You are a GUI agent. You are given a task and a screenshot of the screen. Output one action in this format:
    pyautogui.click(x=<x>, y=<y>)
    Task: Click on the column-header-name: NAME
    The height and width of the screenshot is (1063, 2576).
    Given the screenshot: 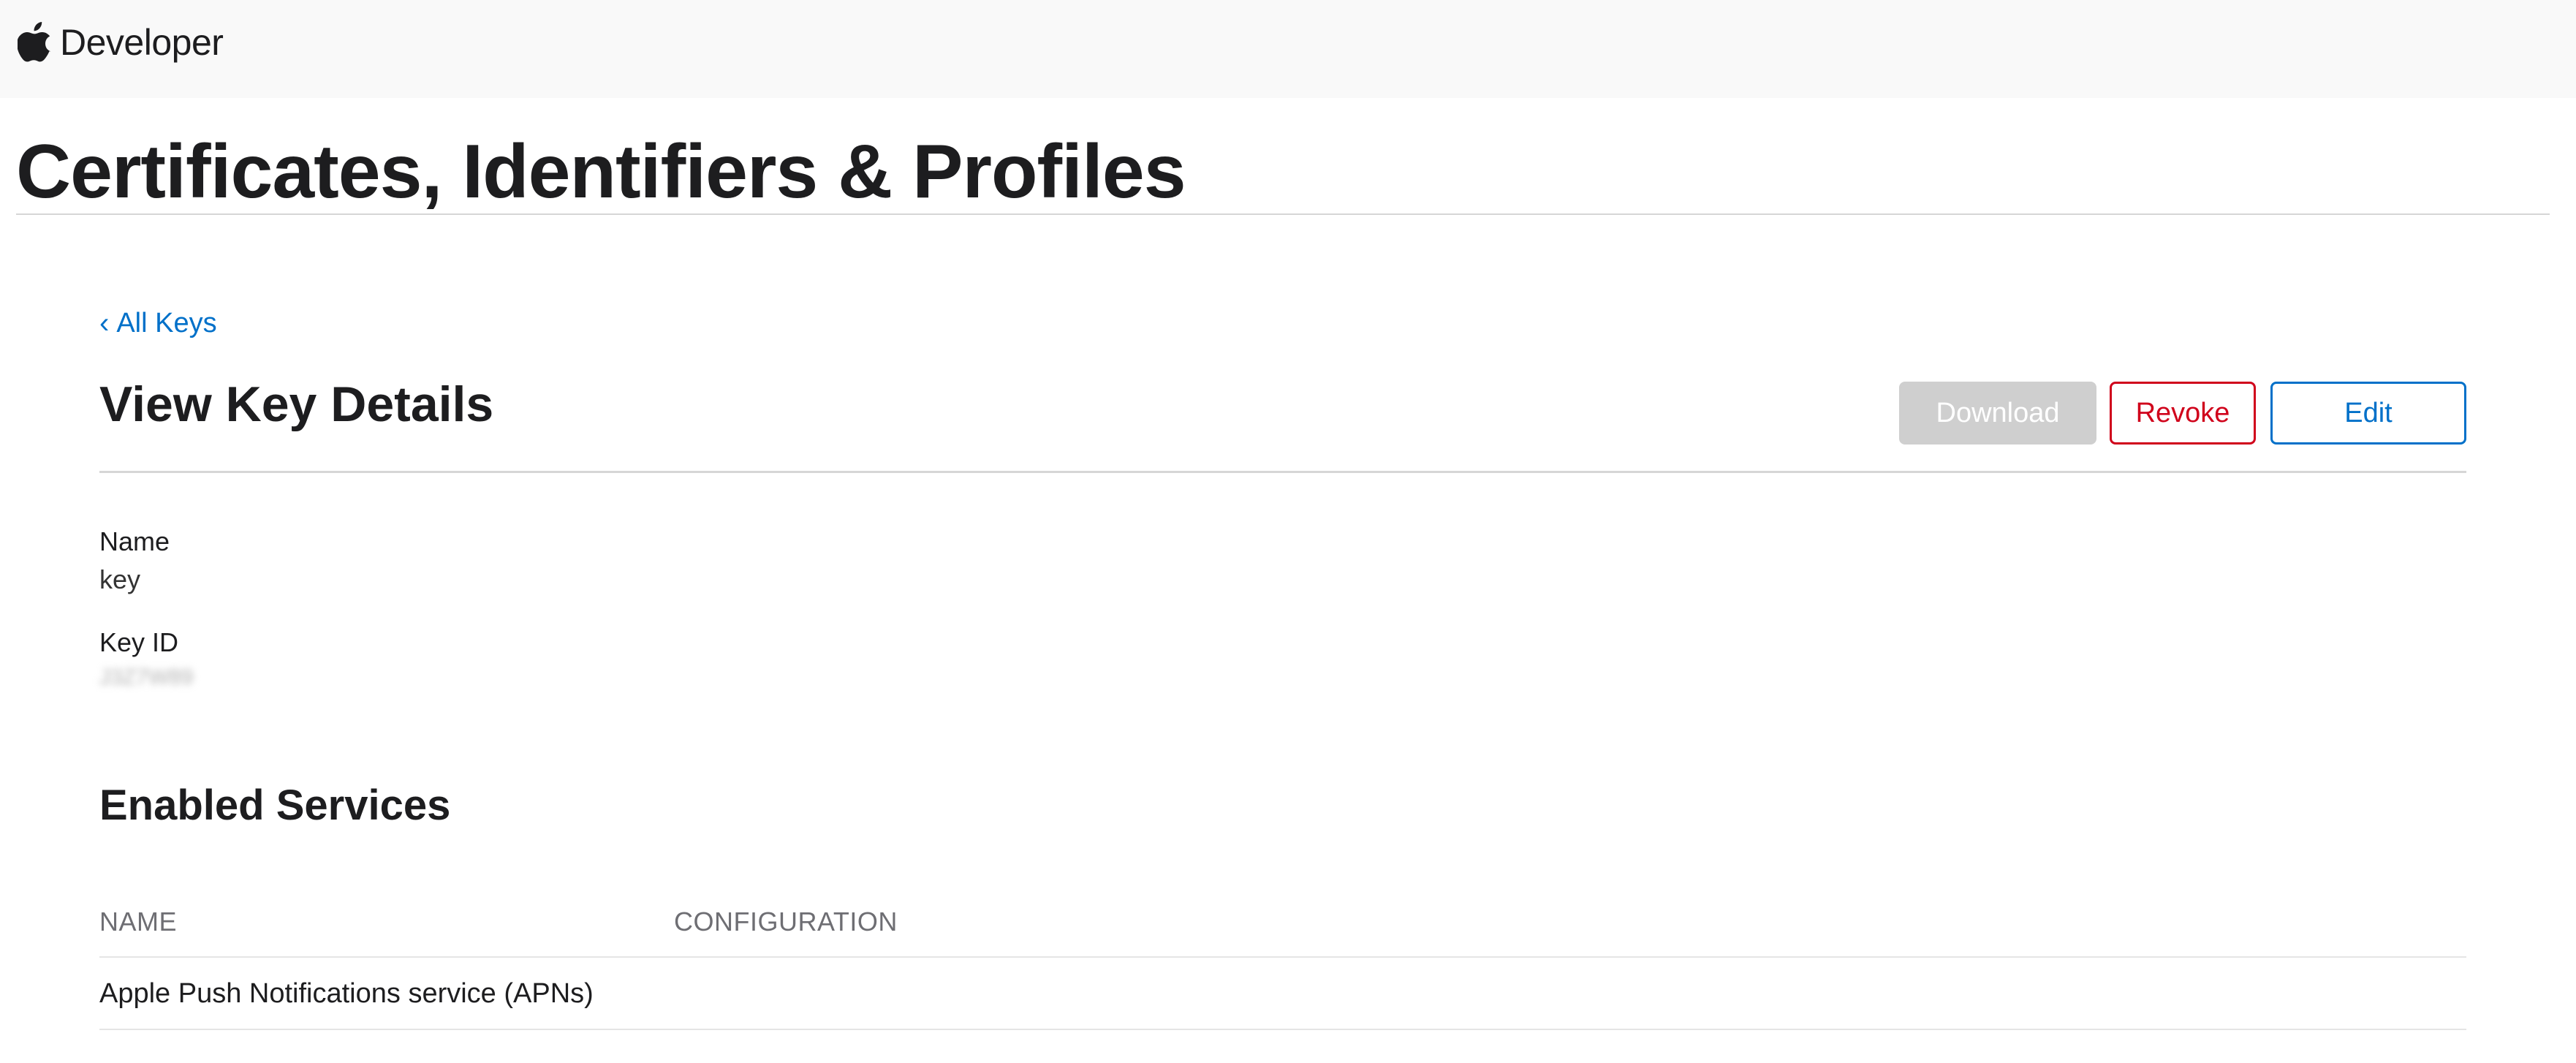 What is the action you would take?
    pyautogui.click(x=138, y=922)
    